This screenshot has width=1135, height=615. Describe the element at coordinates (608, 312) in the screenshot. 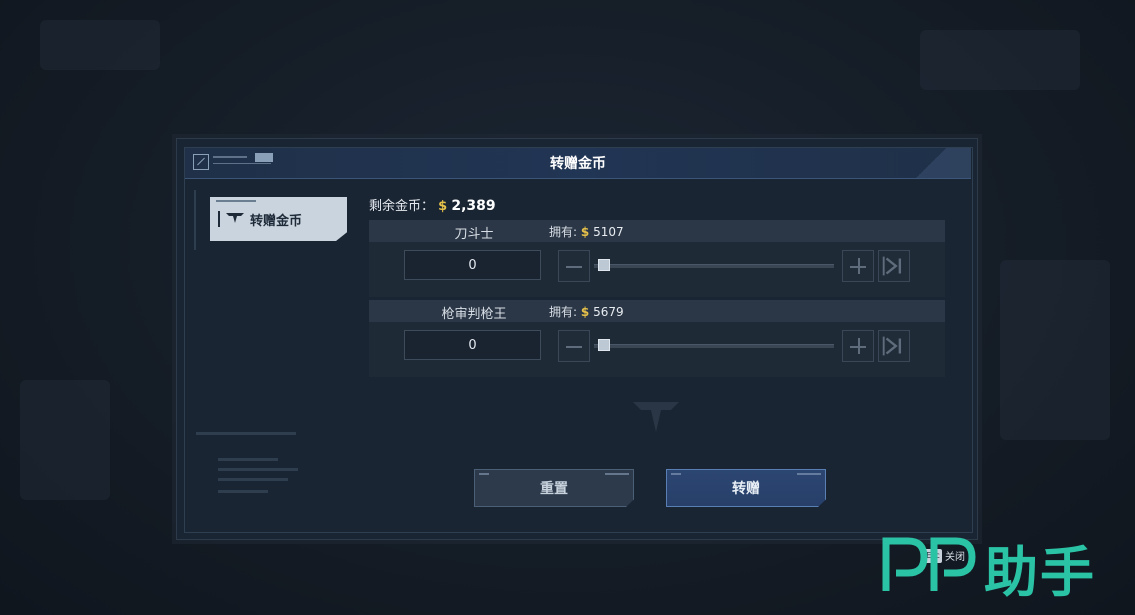

I see `owned-amount: 5679` at that location.